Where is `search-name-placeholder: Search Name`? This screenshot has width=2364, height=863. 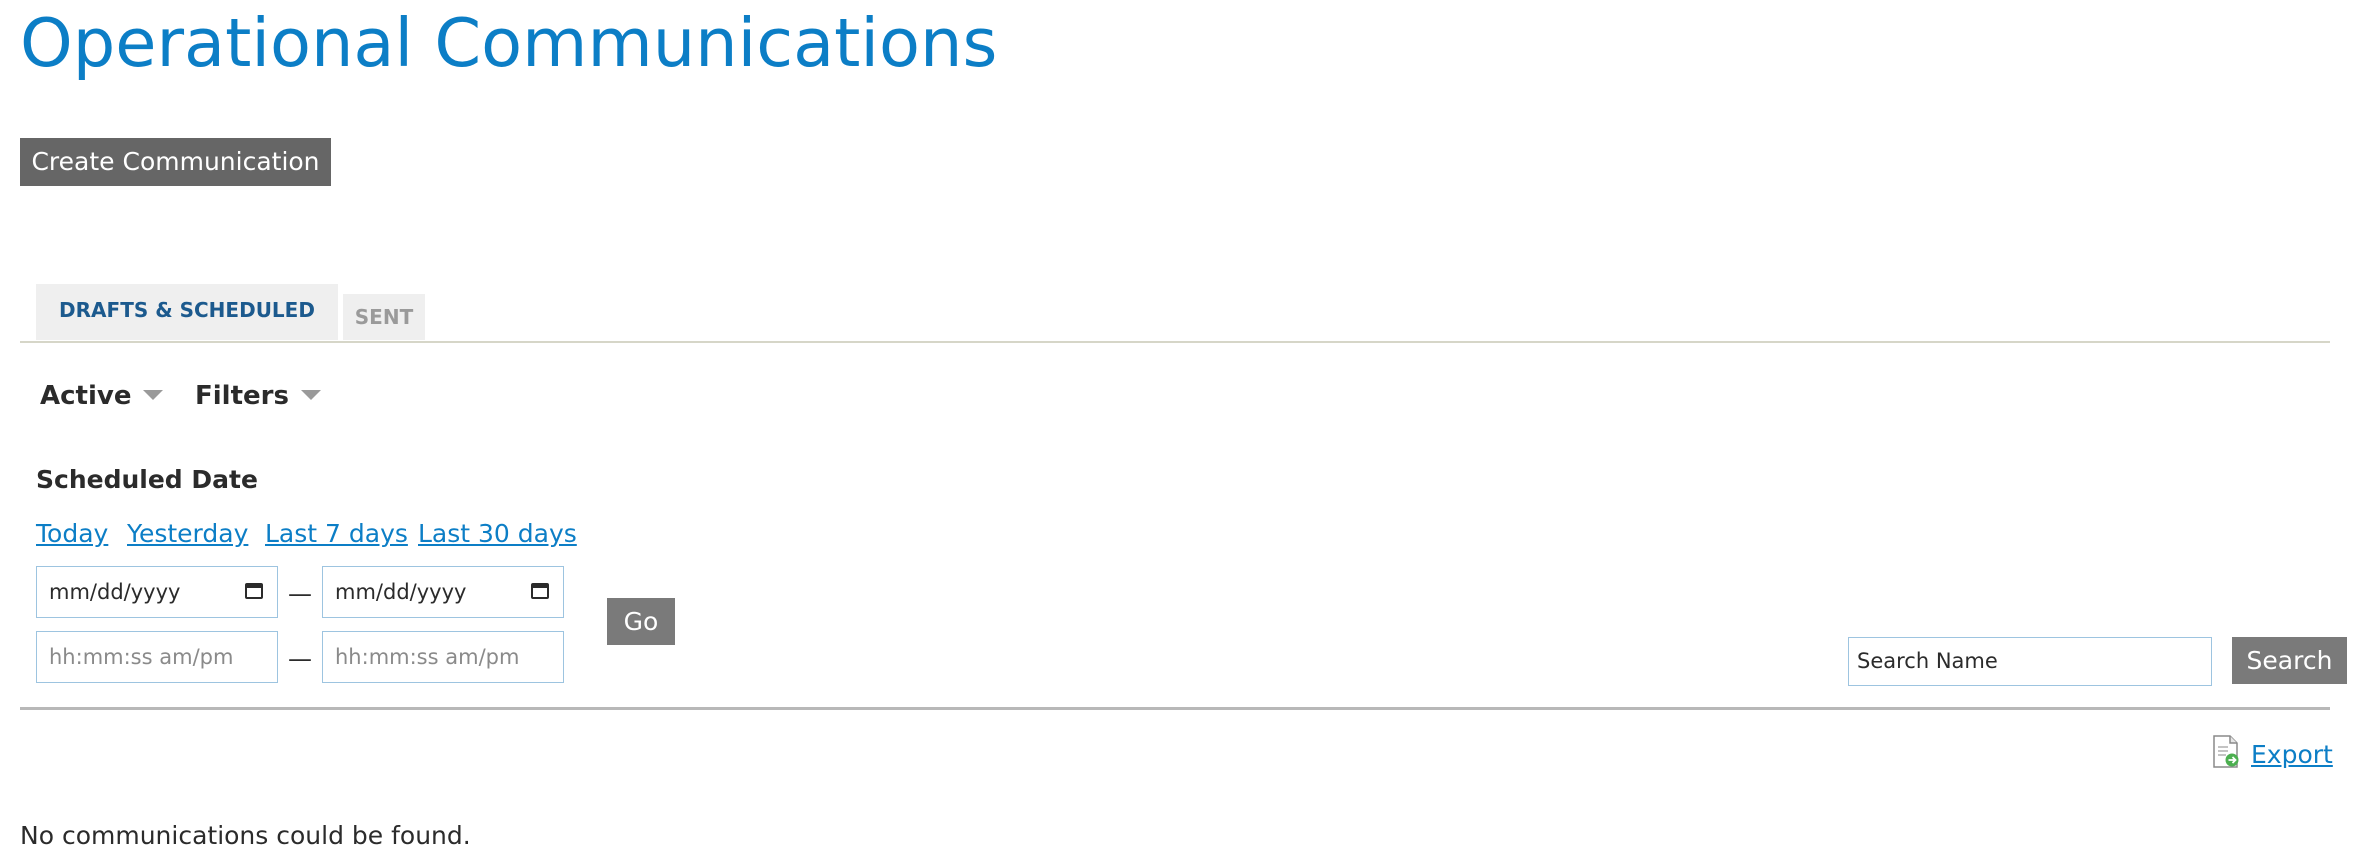 search-name-placeholder: Search Name is located at coordinates (1927, 661).